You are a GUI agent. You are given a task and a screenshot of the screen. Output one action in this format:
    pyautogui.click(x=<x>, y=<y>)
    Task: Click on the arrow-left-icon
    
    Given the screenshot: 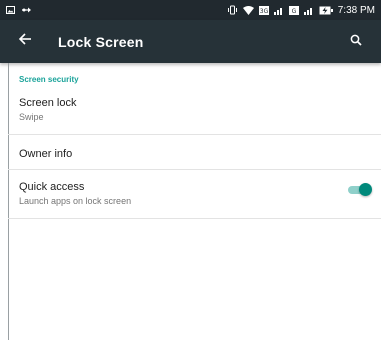 What is the action you would take?
    pyautogui.click(x=25, y=41)
    